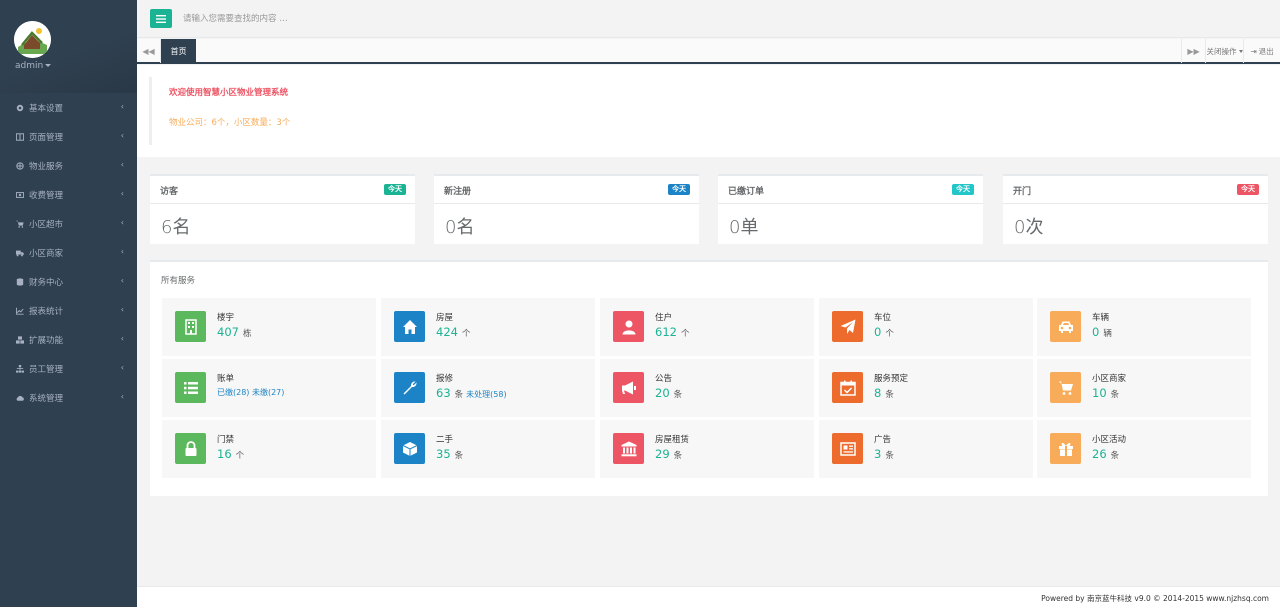 This screenshot has width=1280, height=607. What do you see at coordinates (161, 18) in the screenshot?
I see `menu-toggle-button` at bounding box center [161, 18].